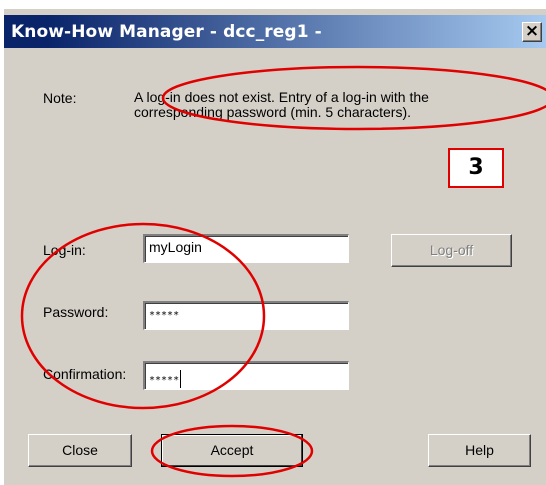 This screenshot has width=546, height=485. Describe the element at coordinates (80, 450) in the screenshot. I see `close-button: Close` at that location.